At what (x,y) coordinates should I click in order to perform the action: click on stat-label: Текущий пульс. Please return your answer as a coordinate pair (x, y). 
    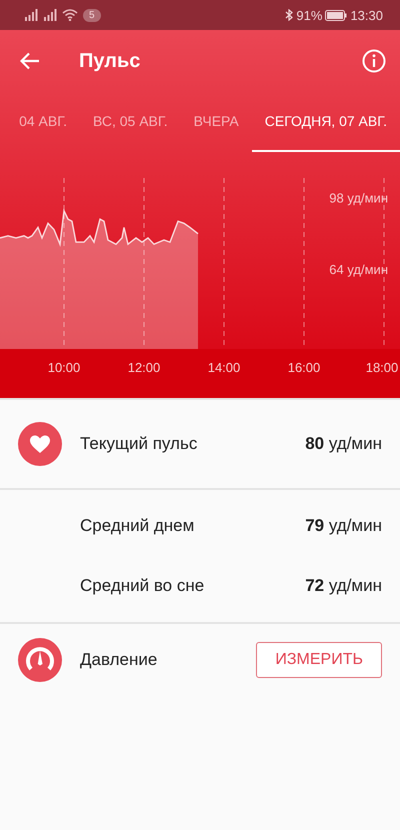
    Looking at the image, I should click on (139, 444).